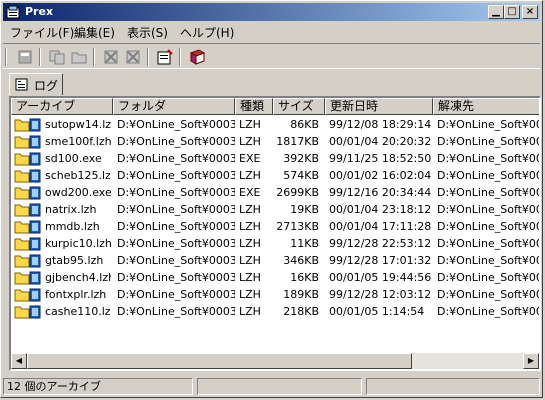  I want to click on title-bar: Prex ▁ □ ×, so click(271, 12).